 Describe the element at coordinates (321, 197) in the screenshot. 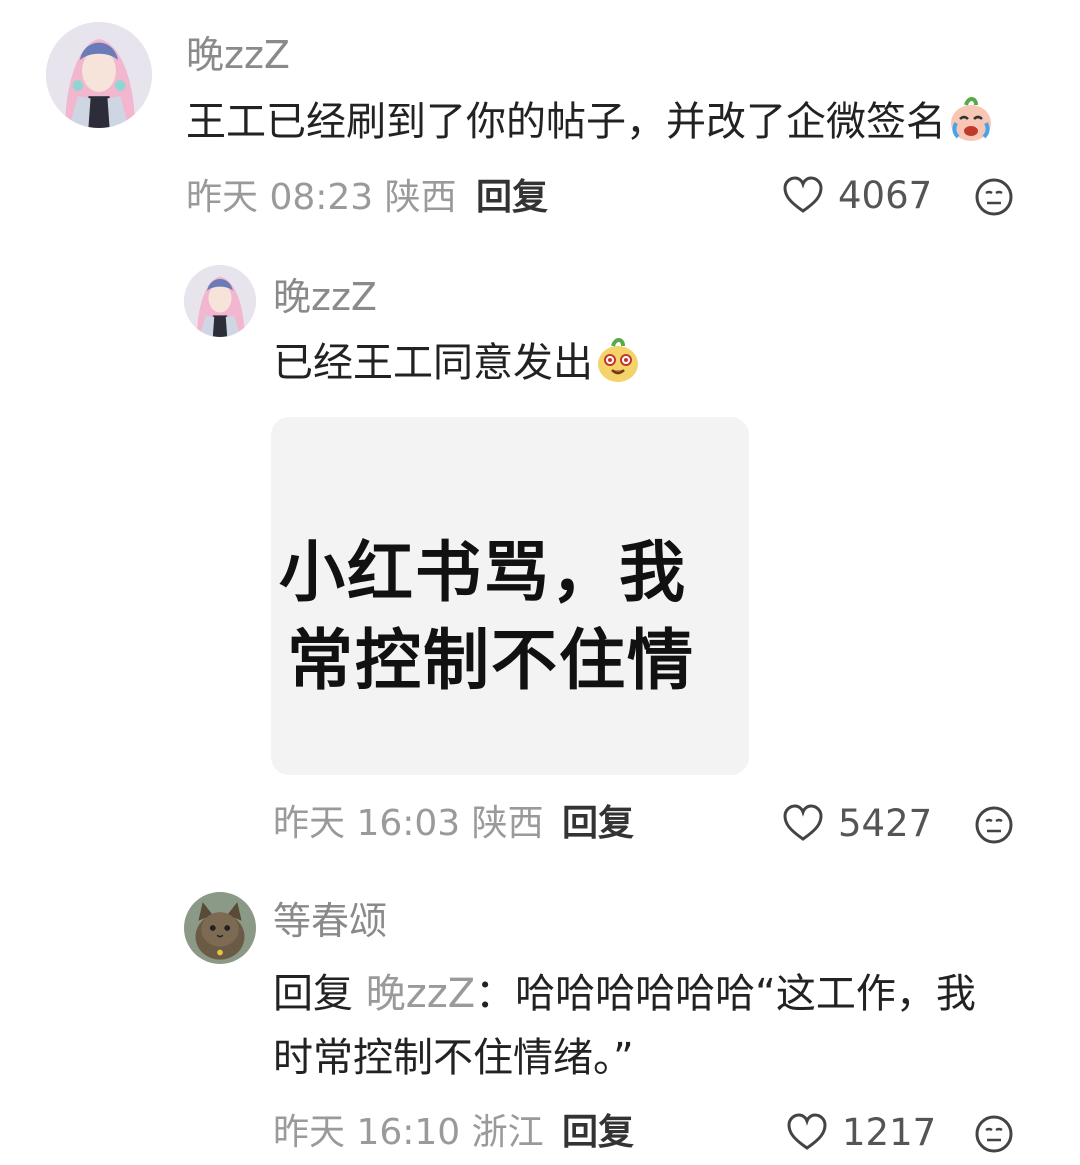

I see `comment-time-location: 昨天 08:23 陕西` at that location.